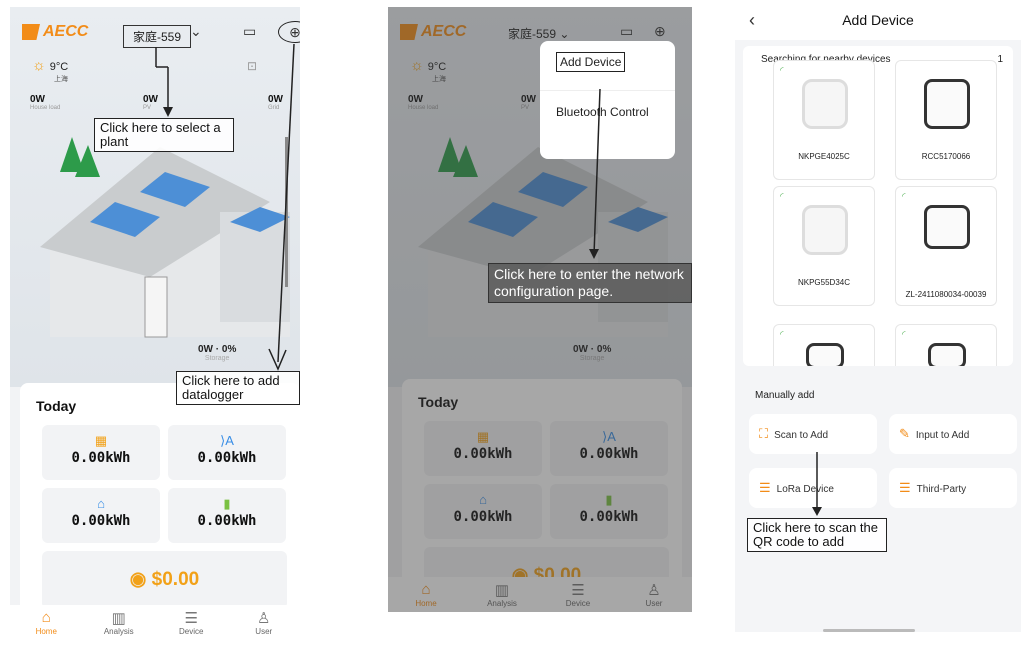 The image size is (1021, 646). I want to click on device-card: ◜ NKPG55D34C, so click(824, 246).